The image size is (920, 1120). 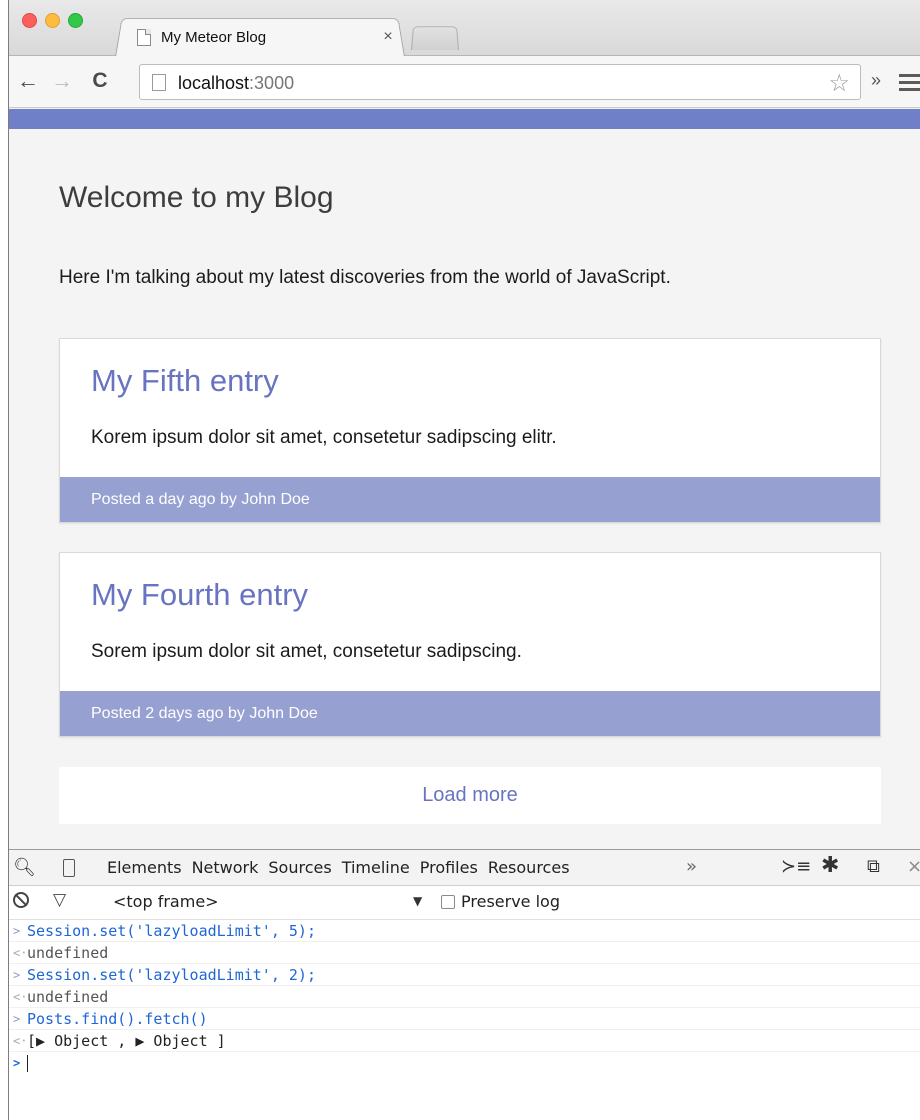 What do you see at coordinates (464, 931) in the screenshot?
I see `console-input-line: > Session.set('lazyloadLimit', 5);` at bounding box center [464, 931].